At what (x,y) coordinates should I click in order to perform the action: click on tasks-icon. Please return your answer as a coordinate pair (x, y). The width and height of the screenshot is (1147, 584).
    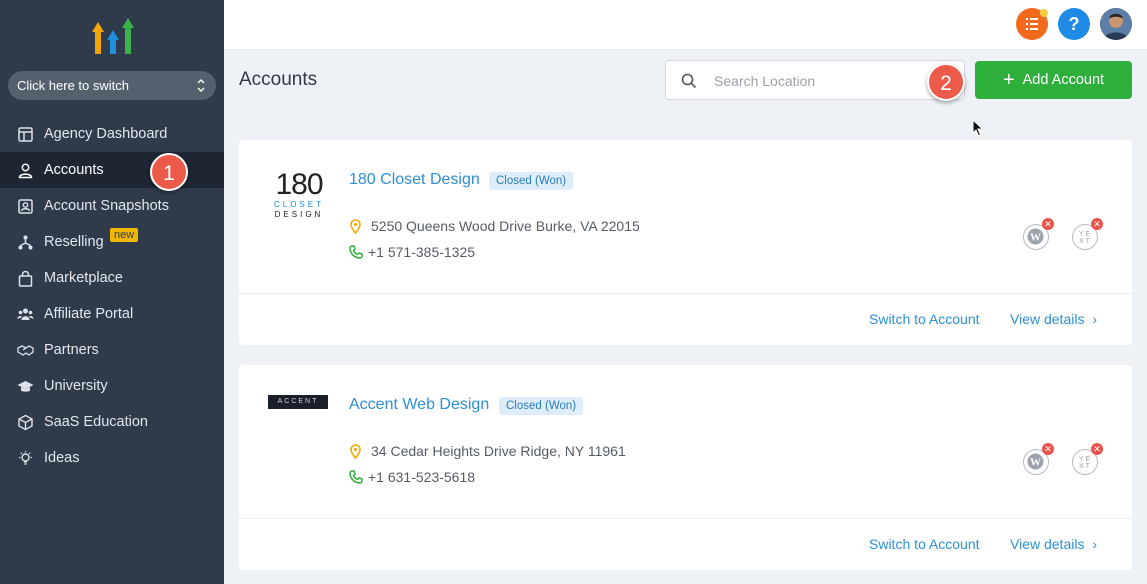
    Looking at the image, I should click on (1032, 24).